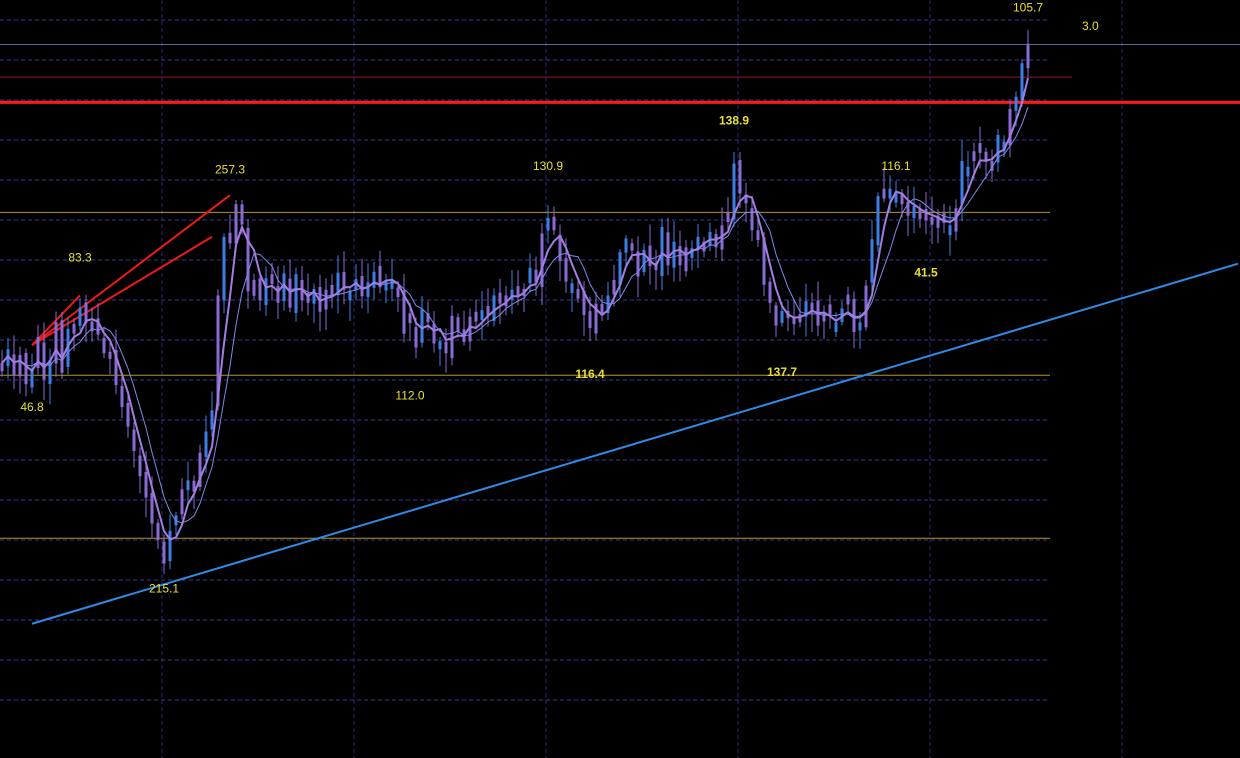  Describe the element at coordinates (1028, 7) in the screenshot. I see `price-label: 105.7` at that location.